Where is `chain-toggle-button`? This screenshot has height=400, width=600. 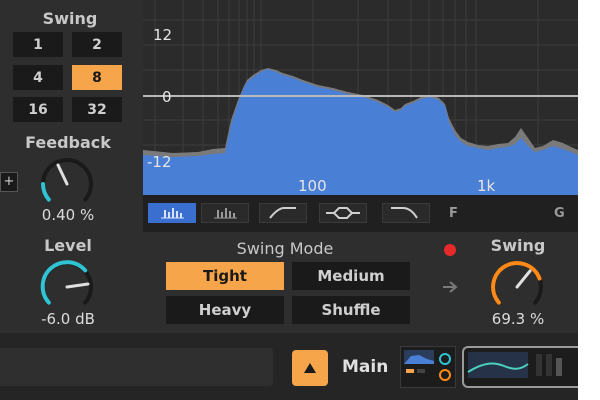
chain-toggle-button is located at coordinates (310, 368).